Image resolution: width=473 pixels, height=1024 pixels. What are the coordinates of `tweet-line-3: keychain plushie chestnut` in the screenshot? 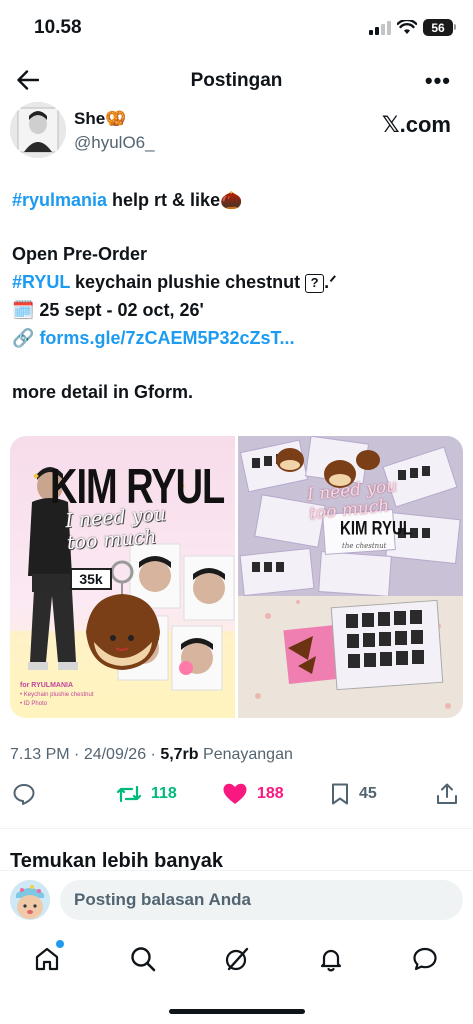 It's located at (188, 282).